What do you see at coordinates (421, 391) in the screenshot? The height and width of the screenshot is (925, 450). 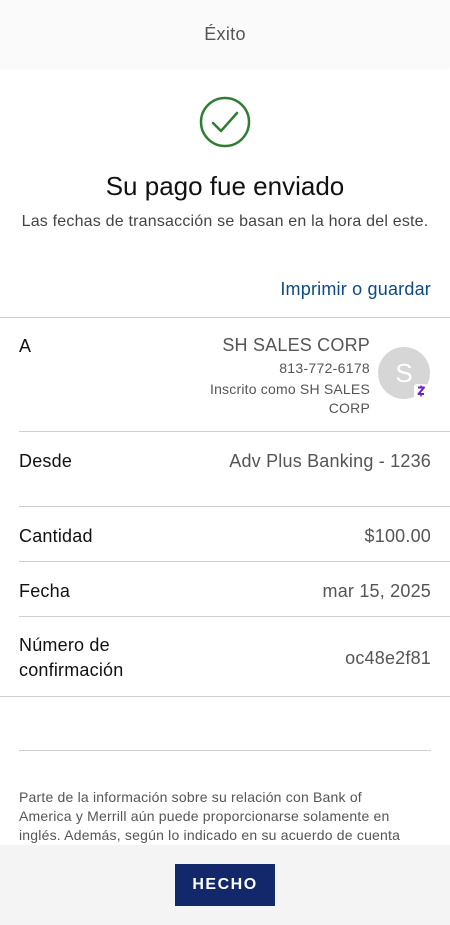 I see `zelle-icon` at bounding box center [421, 391].